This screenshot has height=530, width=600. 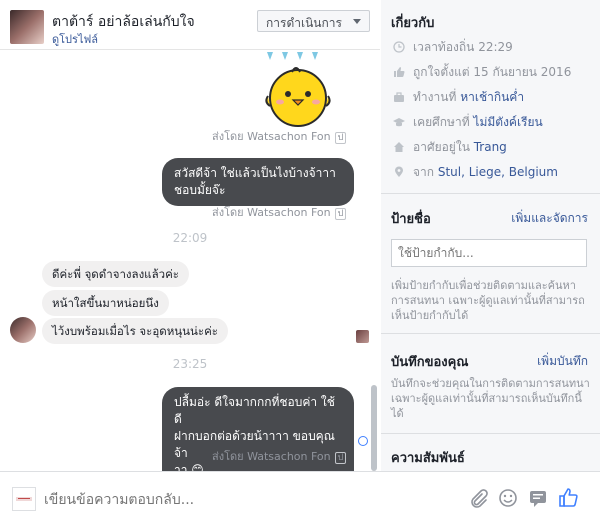 I want to click on tags-title: ป้ายชื่อ, so click(x=411, y=219).